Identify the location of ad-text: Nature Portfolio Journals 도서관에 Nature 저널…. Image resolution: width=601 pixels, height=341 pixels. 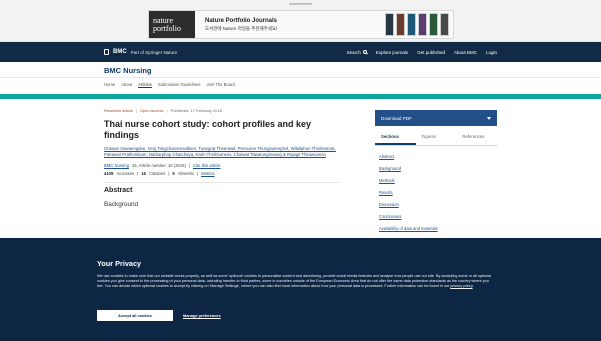
(290, 25).